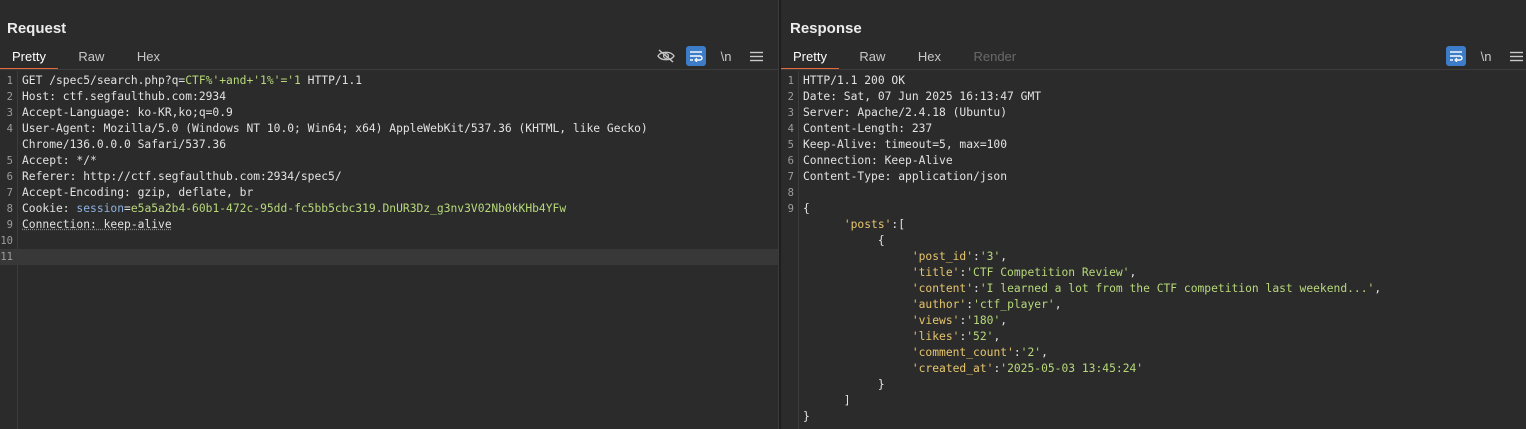 This screenshot has height=429, width=1526. What do you see at coordinates (1153, 225) in the screenshot?
I see `code-line: 'posts':[` at bounding box center [1153, 225].